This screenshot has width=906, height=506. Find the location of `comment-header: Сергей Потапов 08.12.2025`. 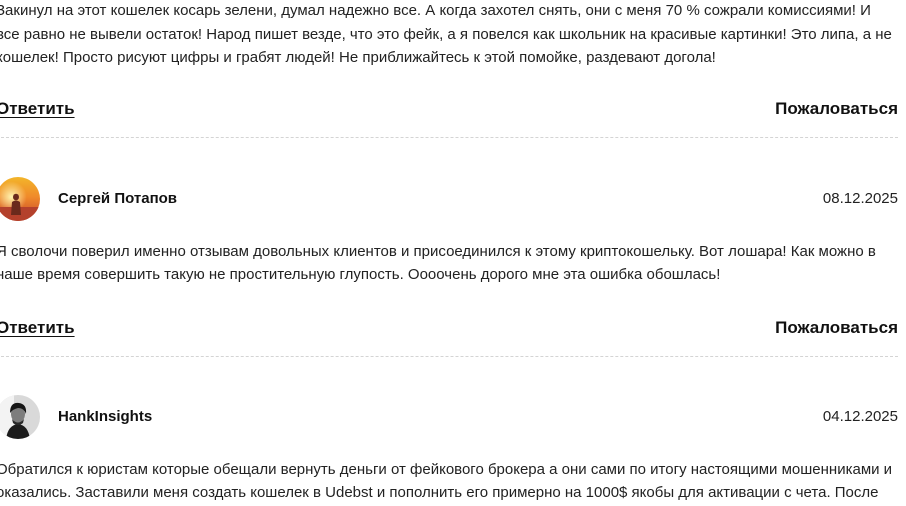

comment-header: Сергей Потапов 08.12.2025 is located at coordinates (449, 199).